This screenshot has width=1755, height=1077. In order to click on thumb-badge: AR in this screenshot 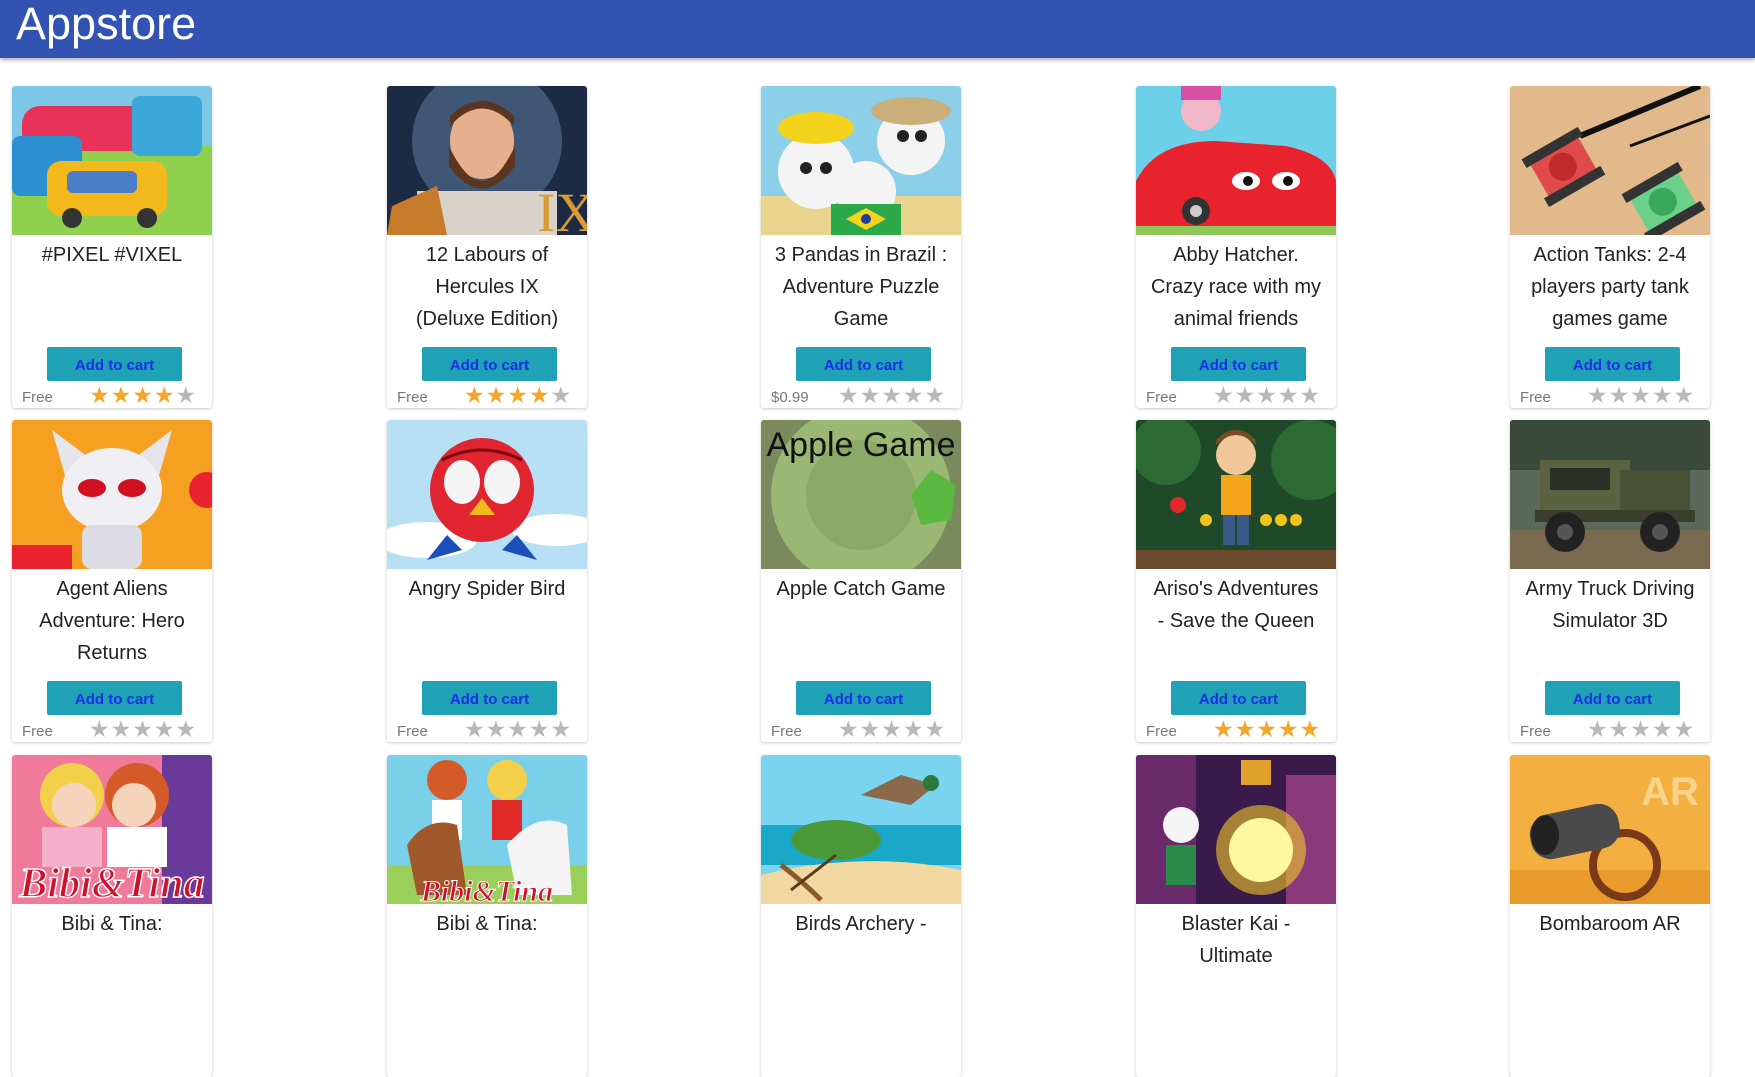, I will do `click(1670, 792)`.